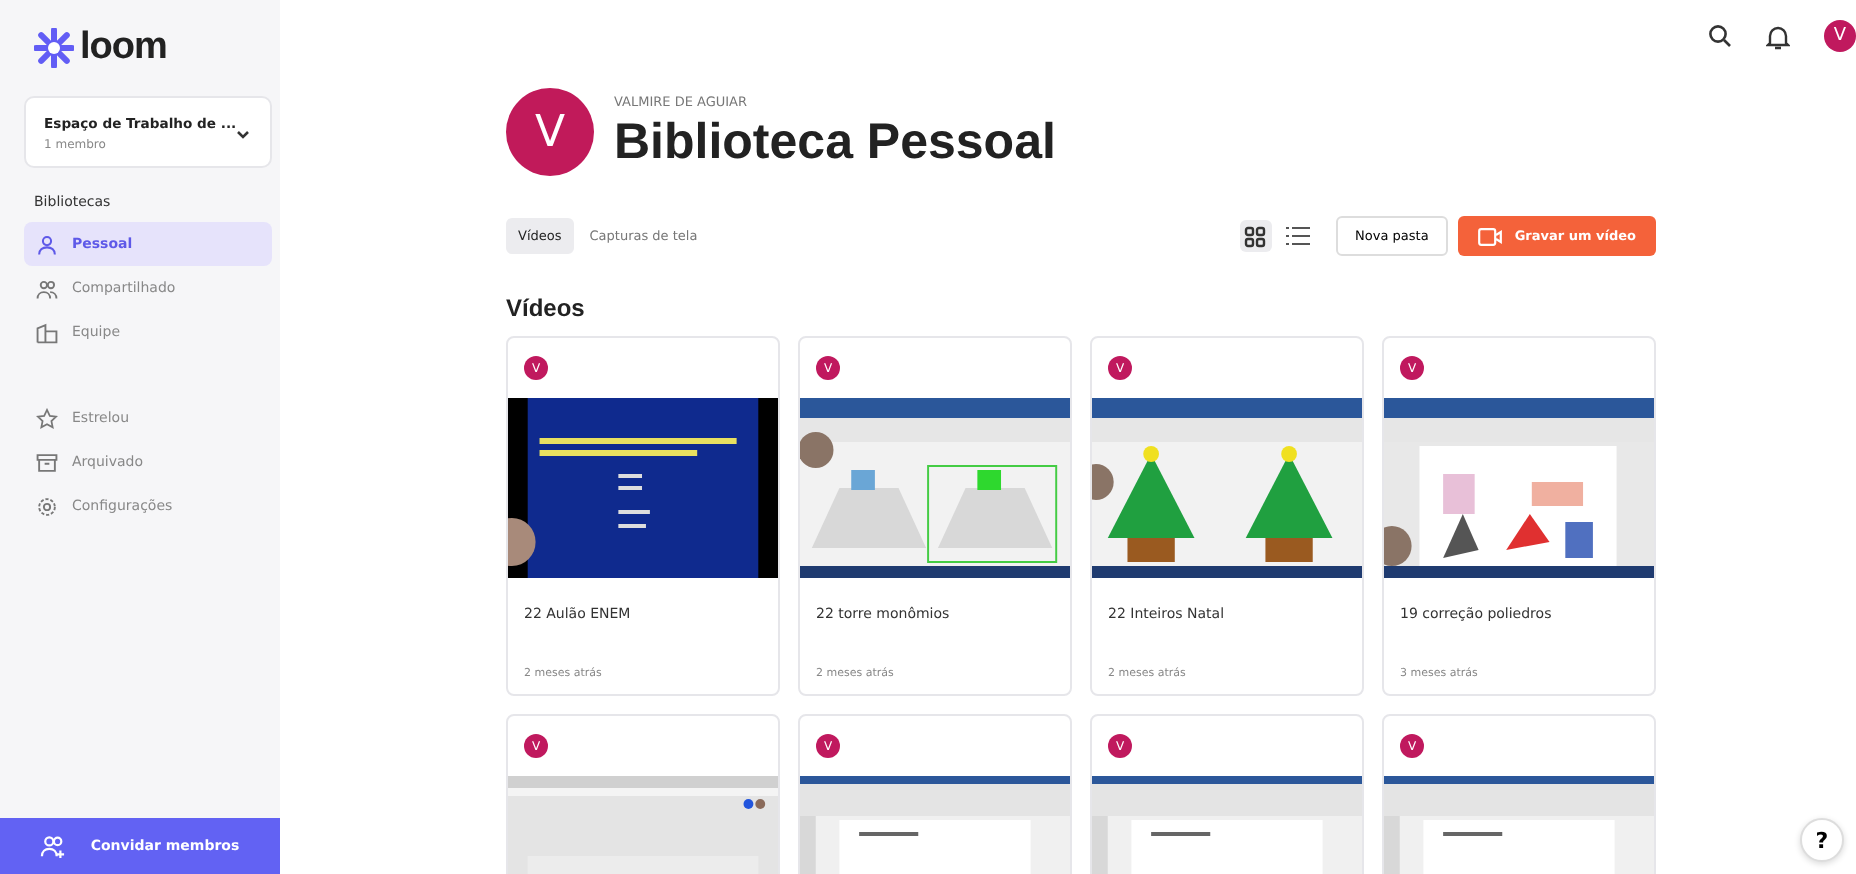 The height and width of the screenshot is (874, 1856). Describe the element at coordinates (1490, 236) in the screenshot. I see `camera-icon` at that location.